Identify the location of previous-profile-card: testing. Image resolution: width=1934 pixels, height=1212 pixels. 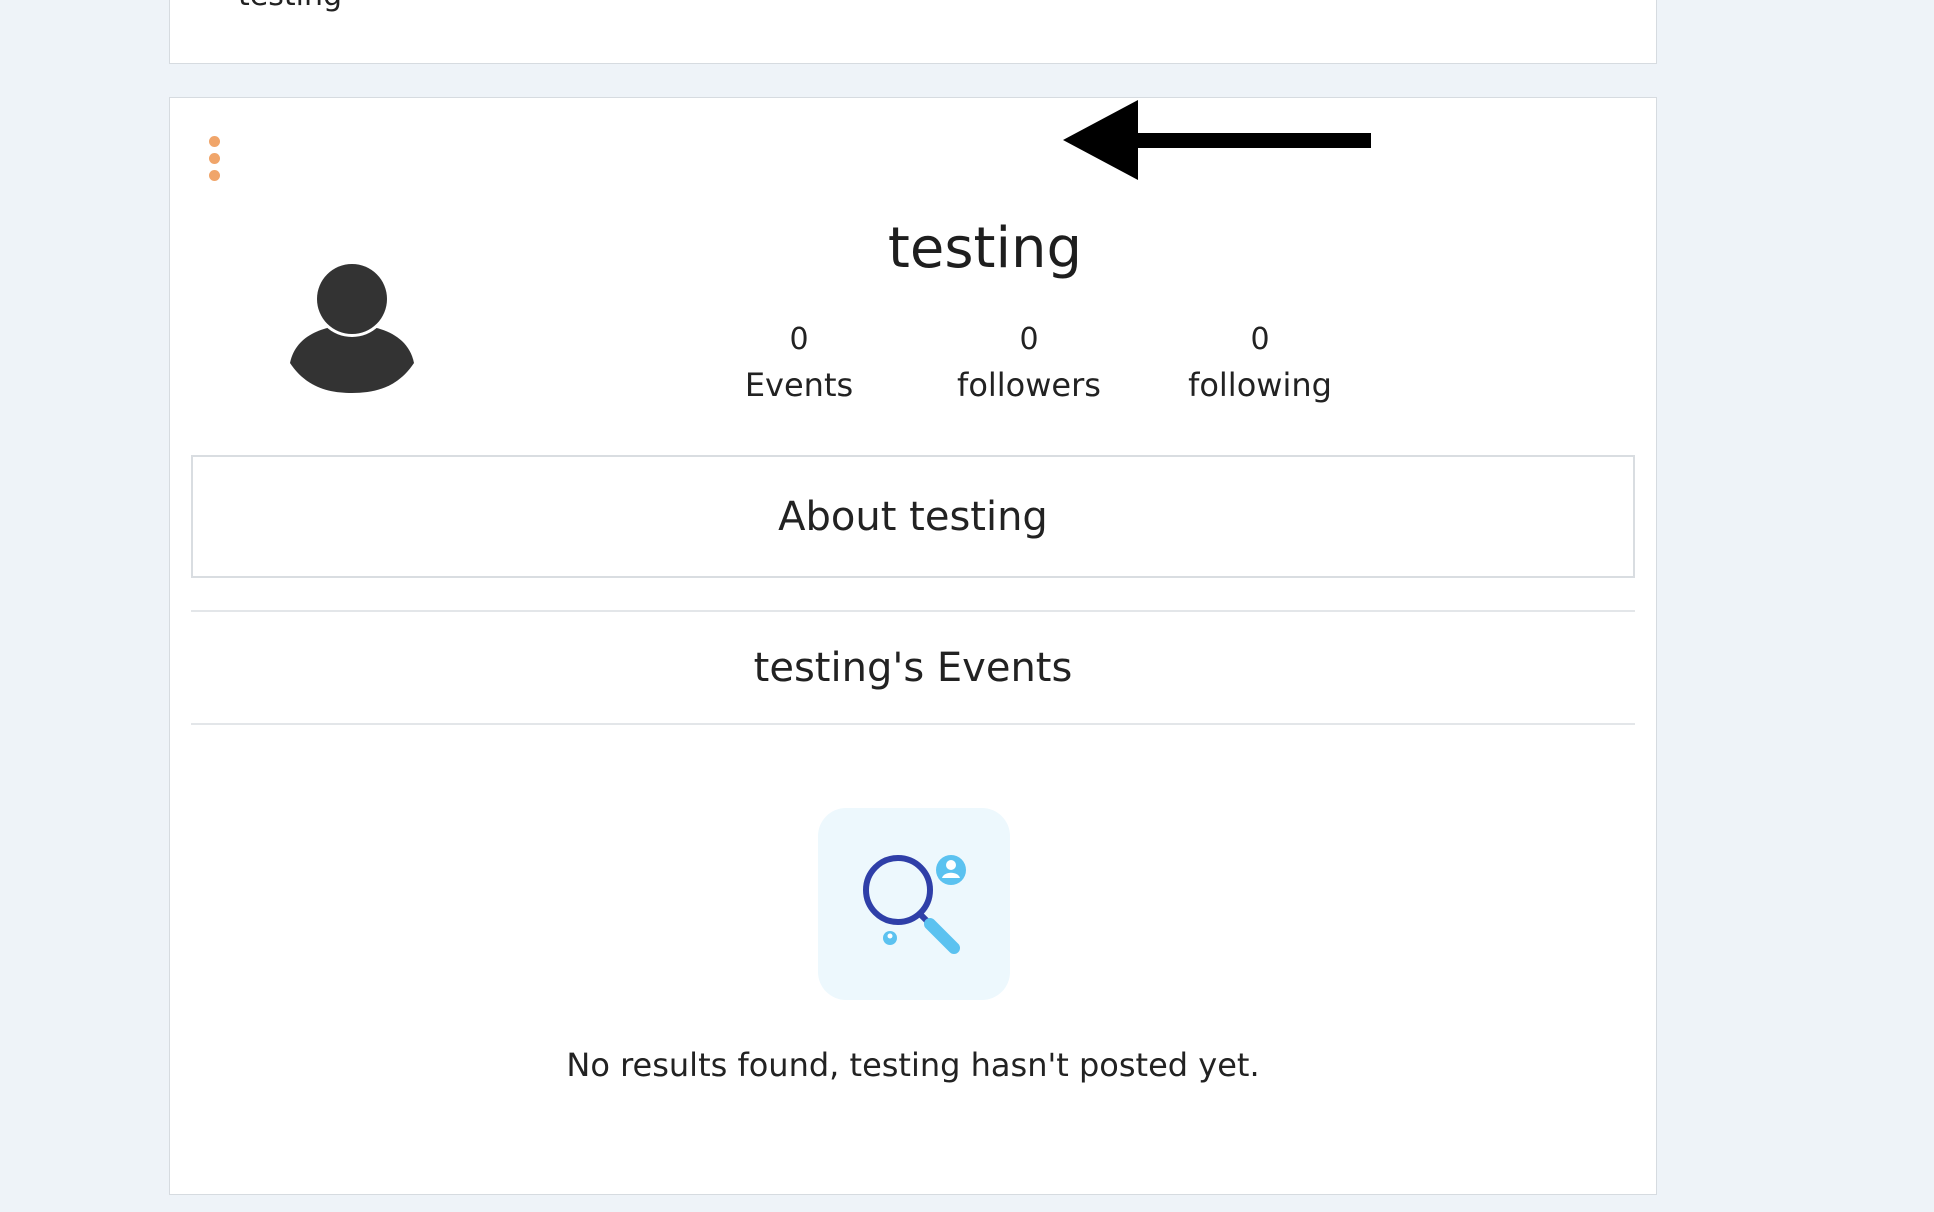
(913, 32).